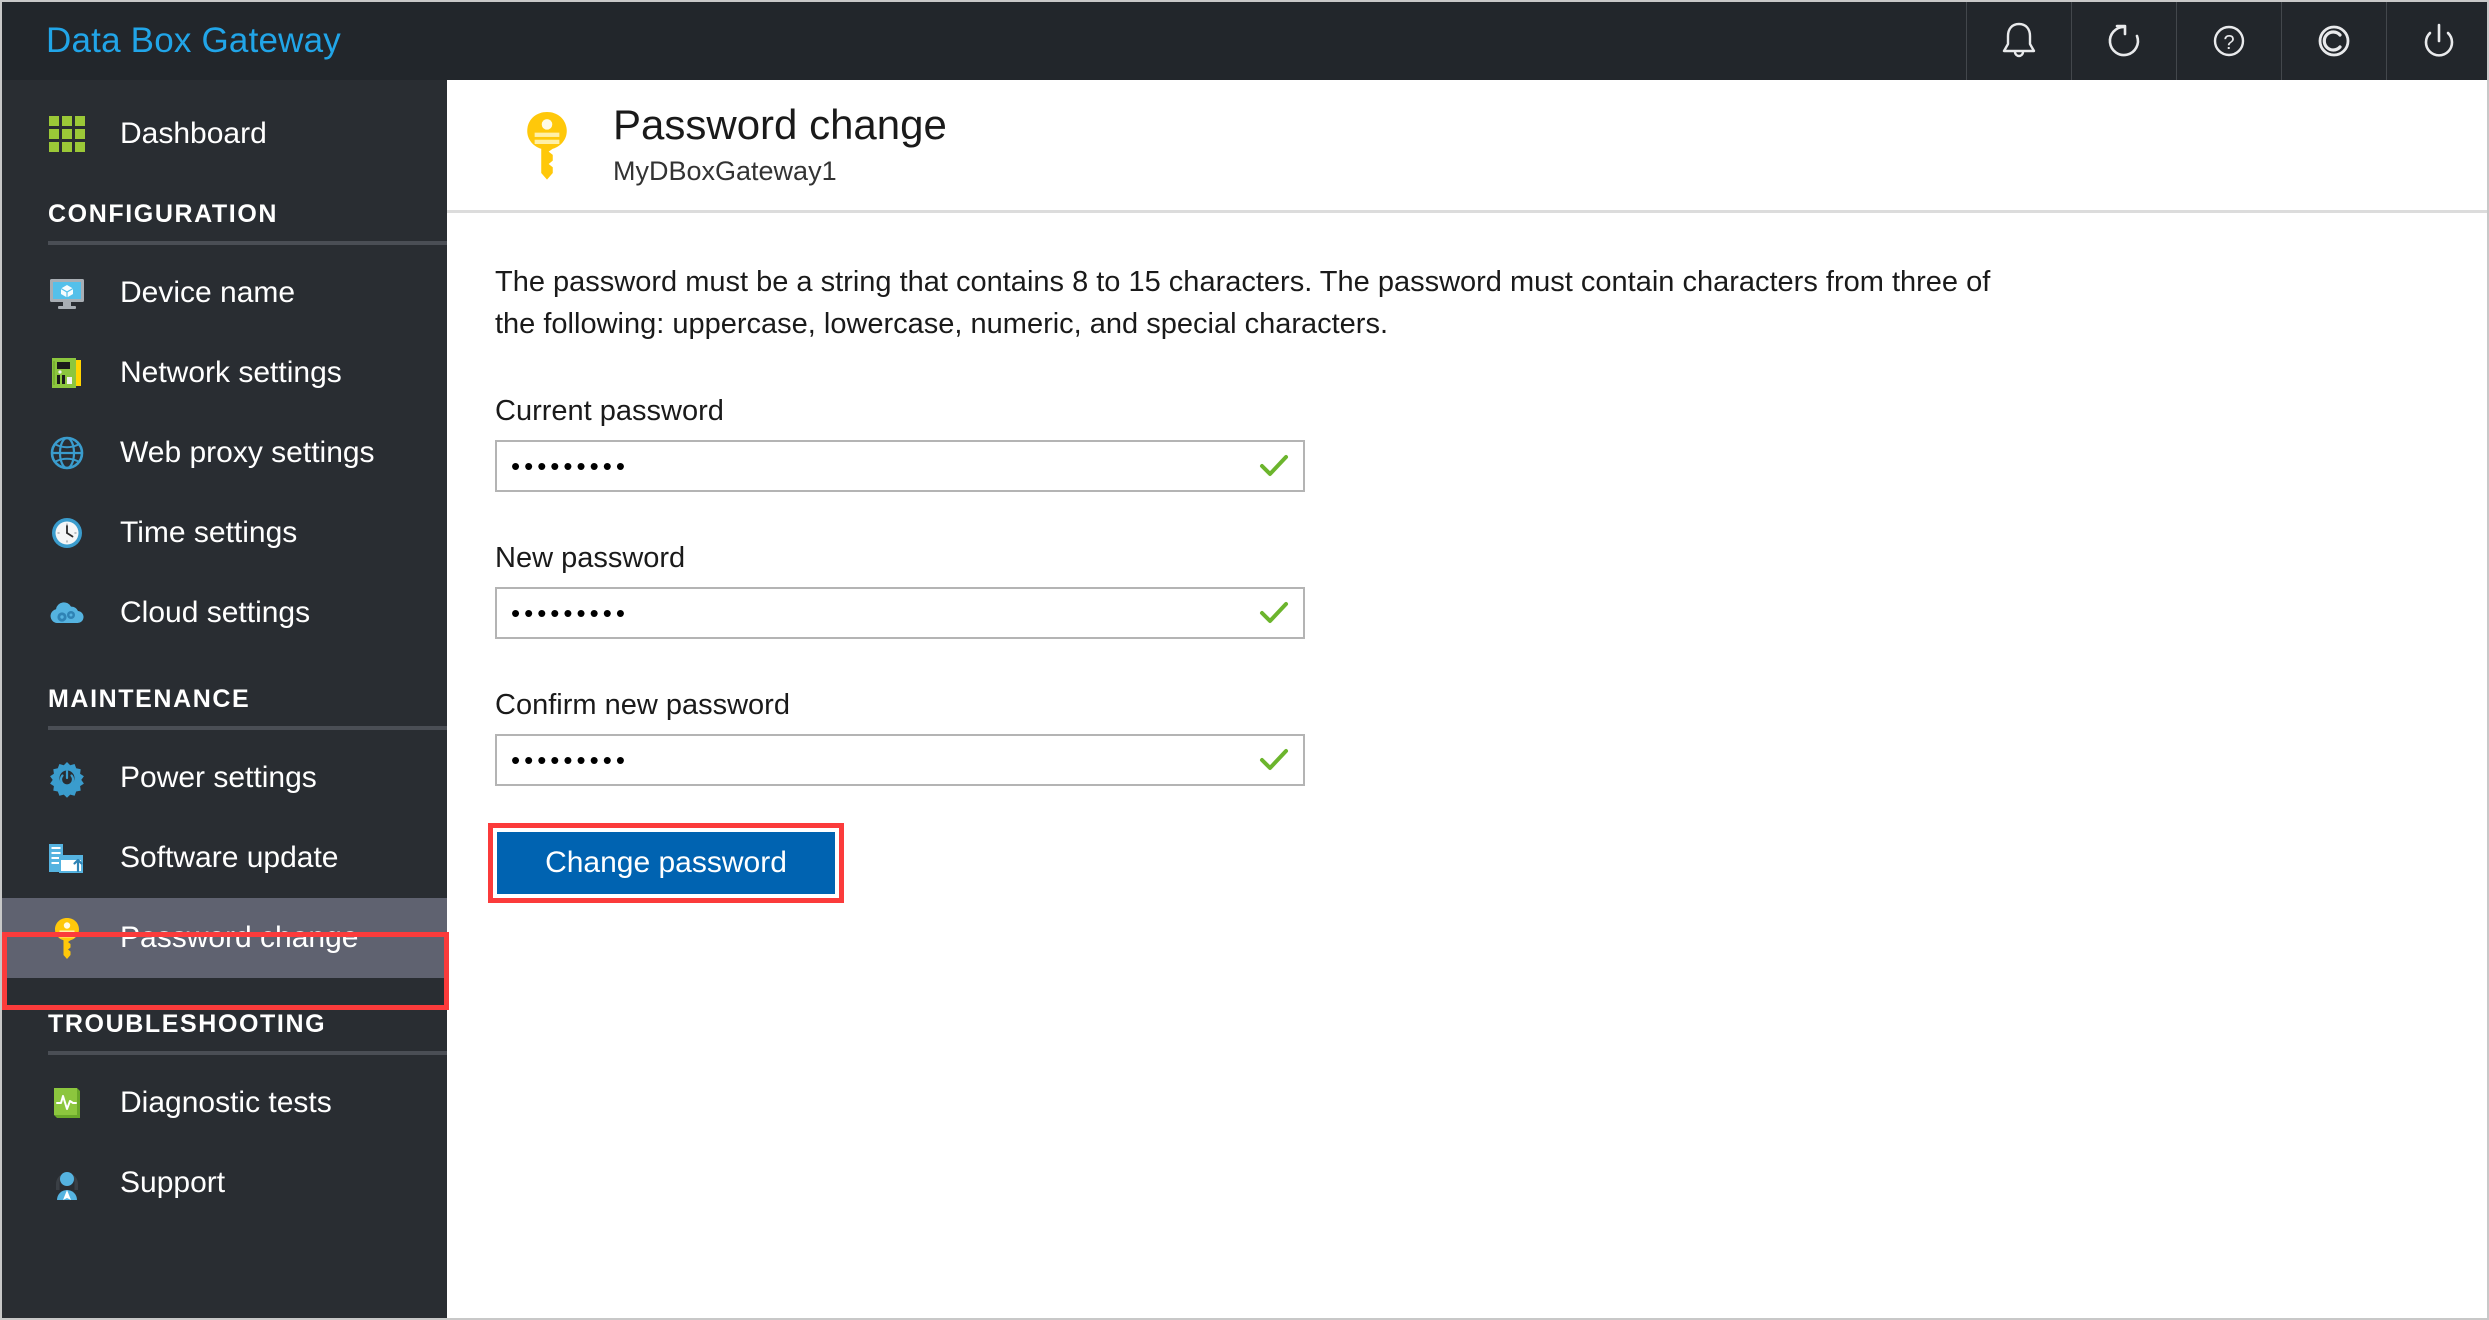 This screenshot has width=2489, height=1320. I want to click on alerts-button, so click(2018, 41).